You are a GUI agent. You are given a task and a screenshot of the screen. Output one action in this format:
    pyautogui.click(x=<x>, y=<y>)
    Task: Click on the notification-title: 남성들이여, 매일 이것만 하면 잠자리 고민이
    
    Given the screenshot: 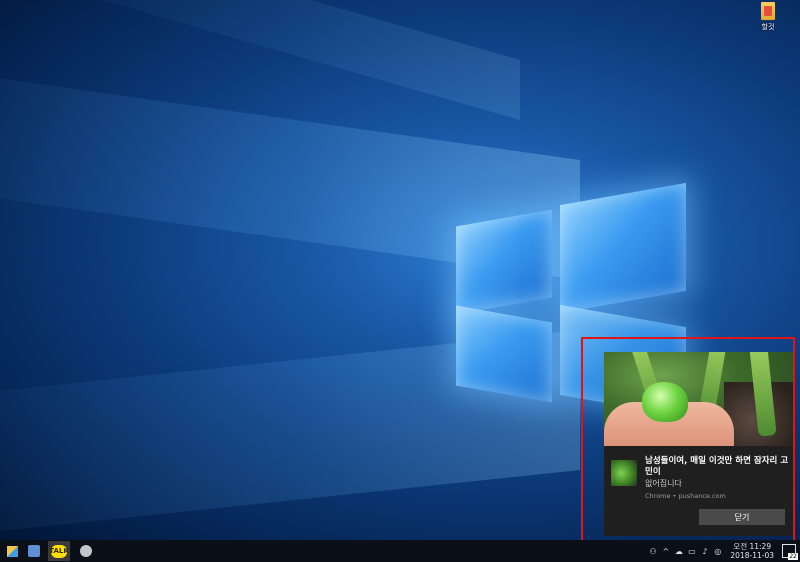 What is the action you would take?
    pyautogui.click(x=717, y=466)
    